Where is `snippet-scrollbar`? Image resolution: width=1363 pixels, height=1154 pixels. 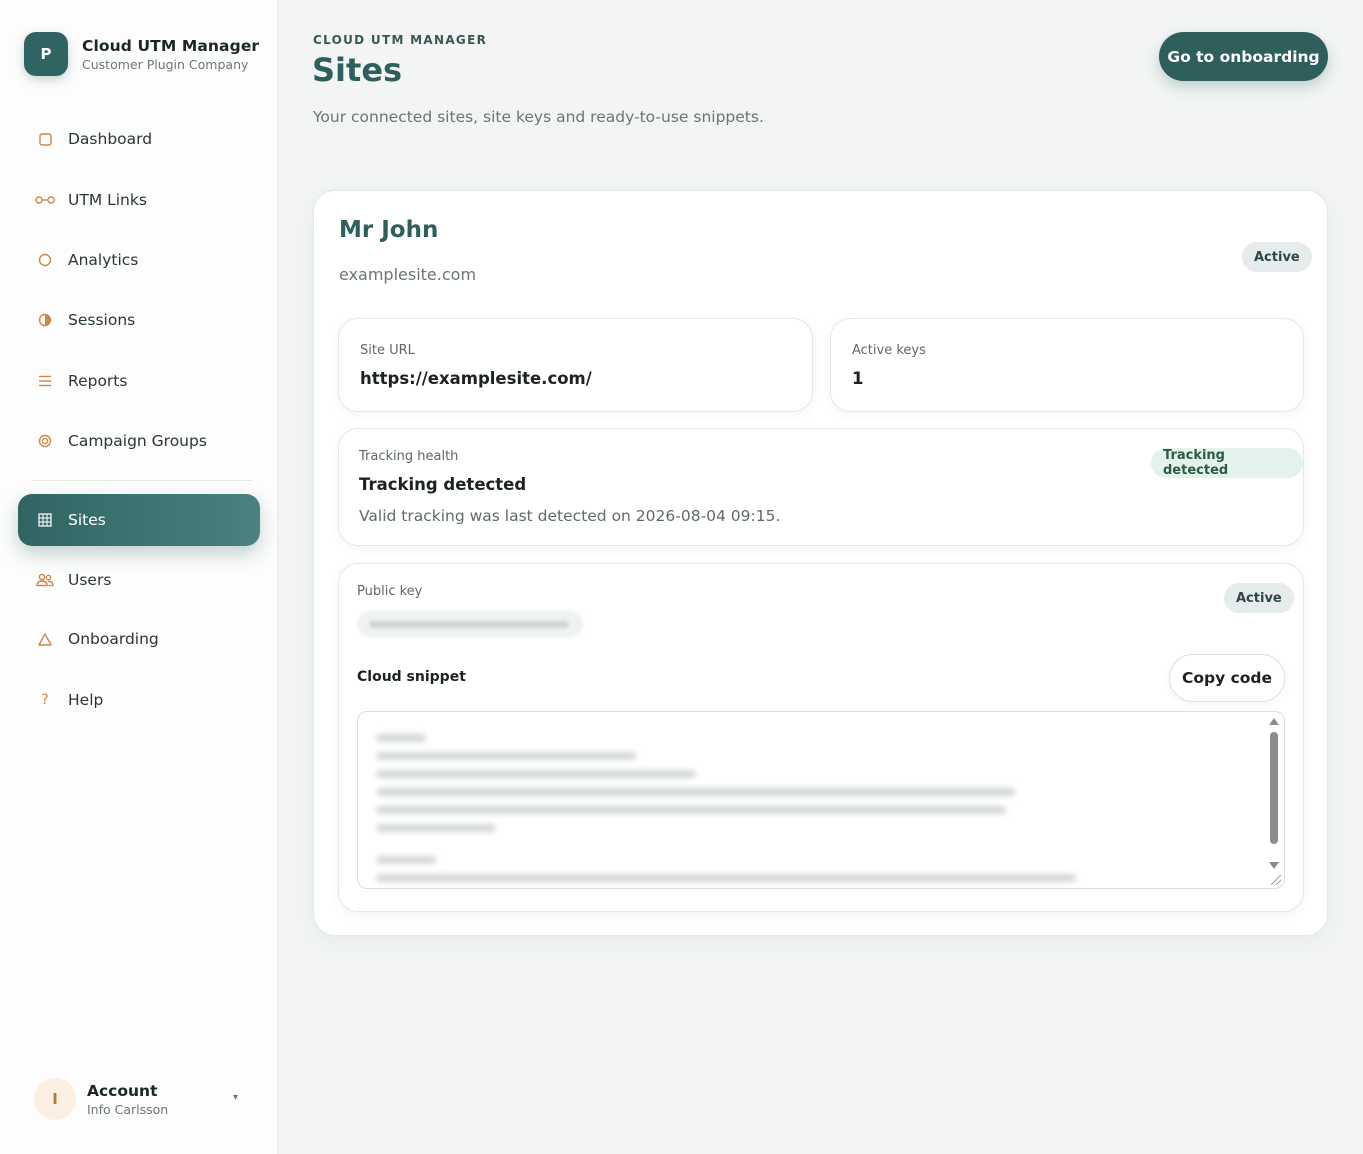
snippet-scrollbar is located at coordinates (1274, 800).